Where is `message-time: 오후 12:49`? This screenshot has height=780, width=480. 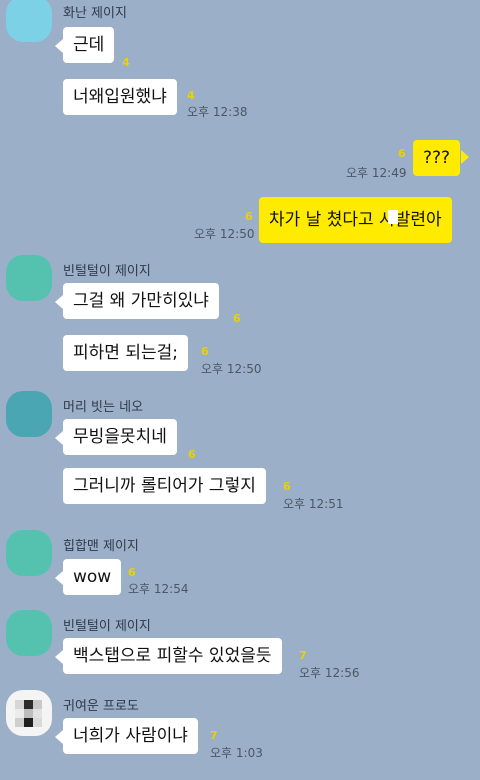 message-time: 오후 12:49 is located at coordinates (376, 173).